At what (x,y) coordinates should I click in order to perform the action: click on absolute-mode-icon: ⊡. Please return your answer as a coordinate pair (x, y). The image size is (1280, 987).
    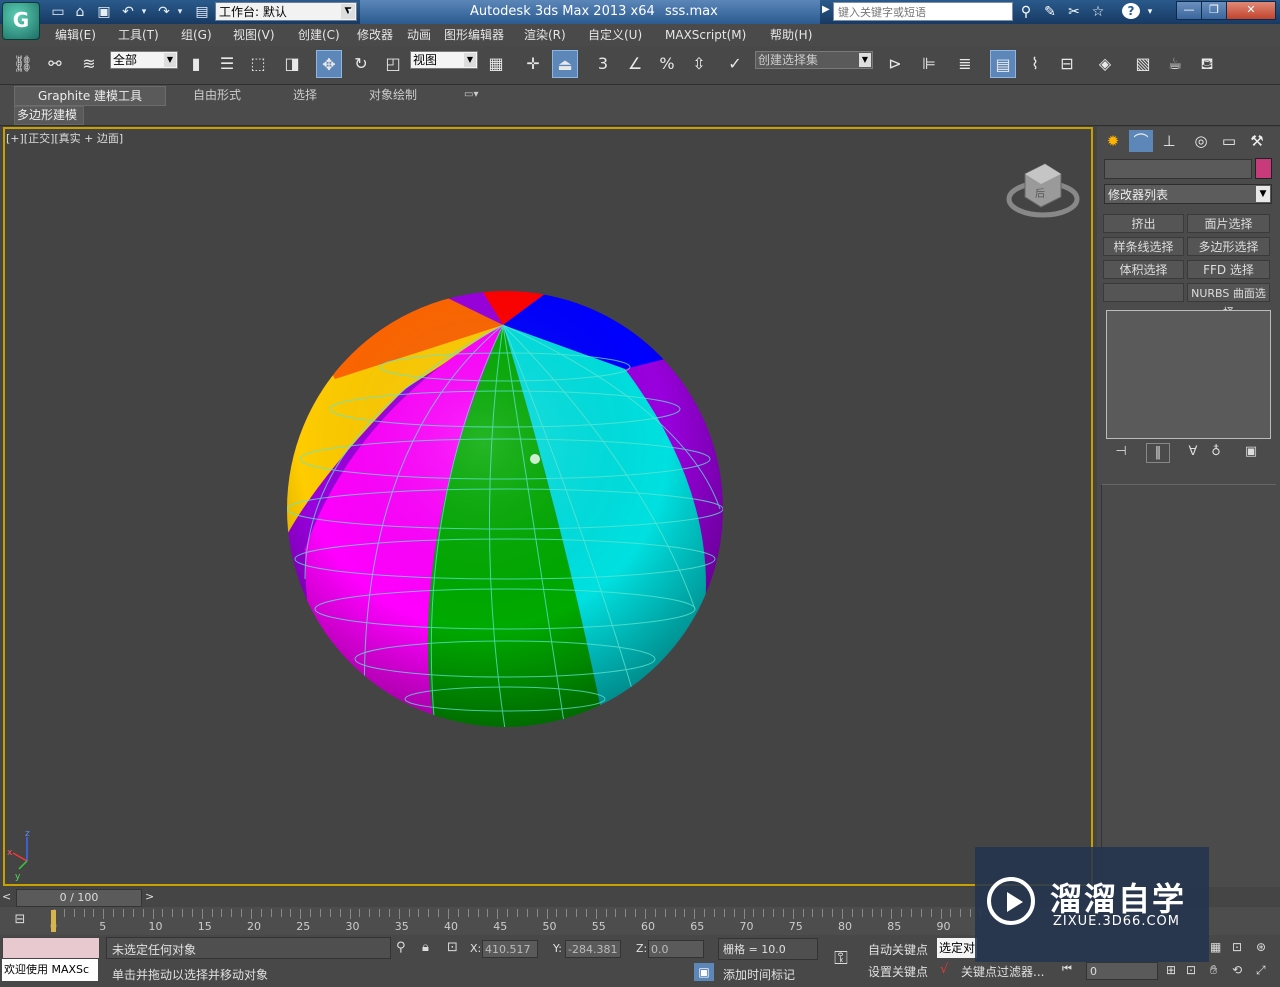
    Looking at the image, I should click on (452, 947).